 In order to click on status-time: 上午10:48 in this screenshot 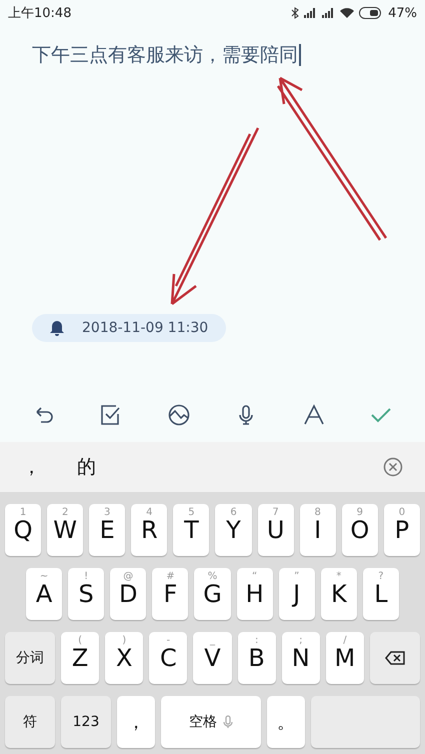, I will do `click(40, 13)`.